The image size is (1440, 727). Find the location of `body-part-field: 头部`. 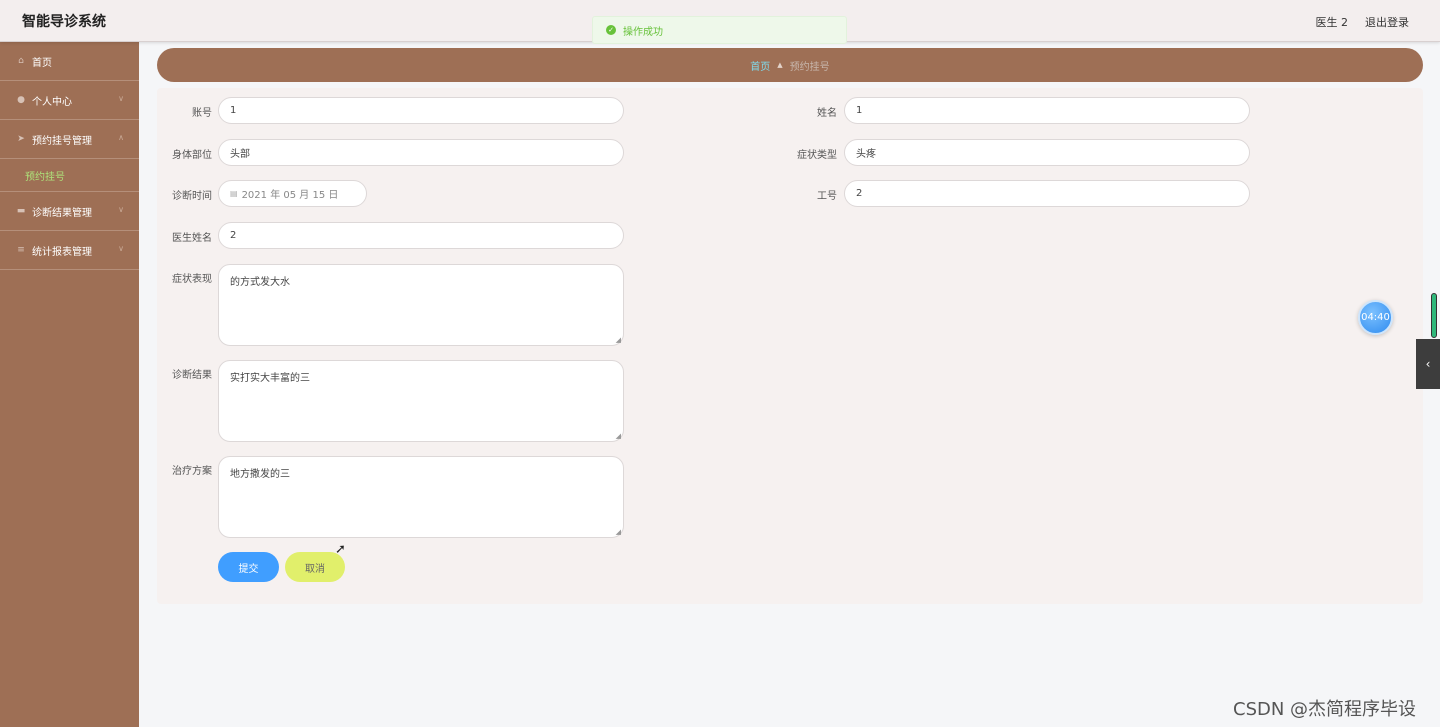

body-part-field: 头部 is located at coordinates (421, 152).